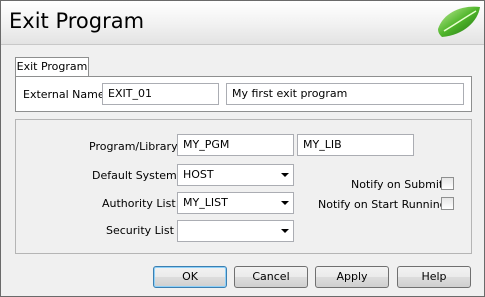  What do you see at coordinates (355, 145) in the screenshot?
I see `library-input: MY_LIB` at bounding box center [355, 145].